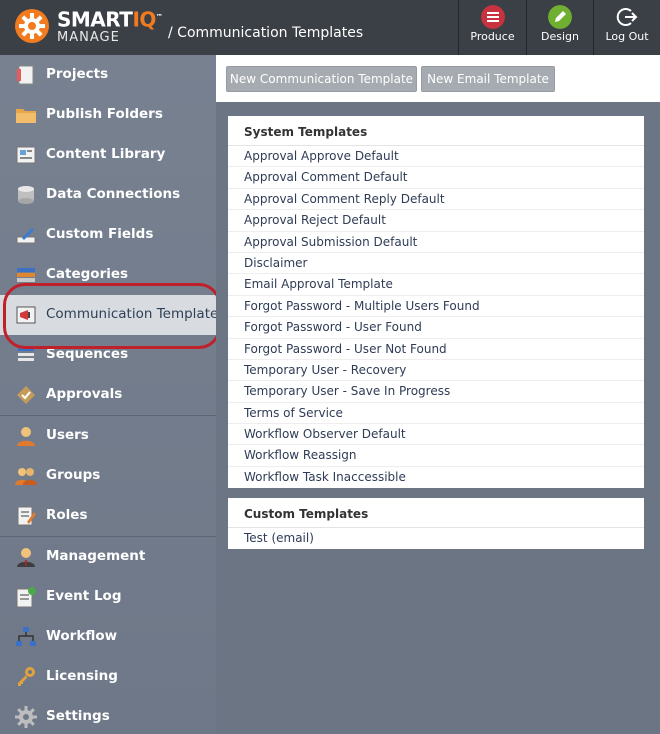 This screenshot has height=734, width=660. Describe the element at coordinates (627, 17) in the screenshot. I see `logout-icon` at that location.